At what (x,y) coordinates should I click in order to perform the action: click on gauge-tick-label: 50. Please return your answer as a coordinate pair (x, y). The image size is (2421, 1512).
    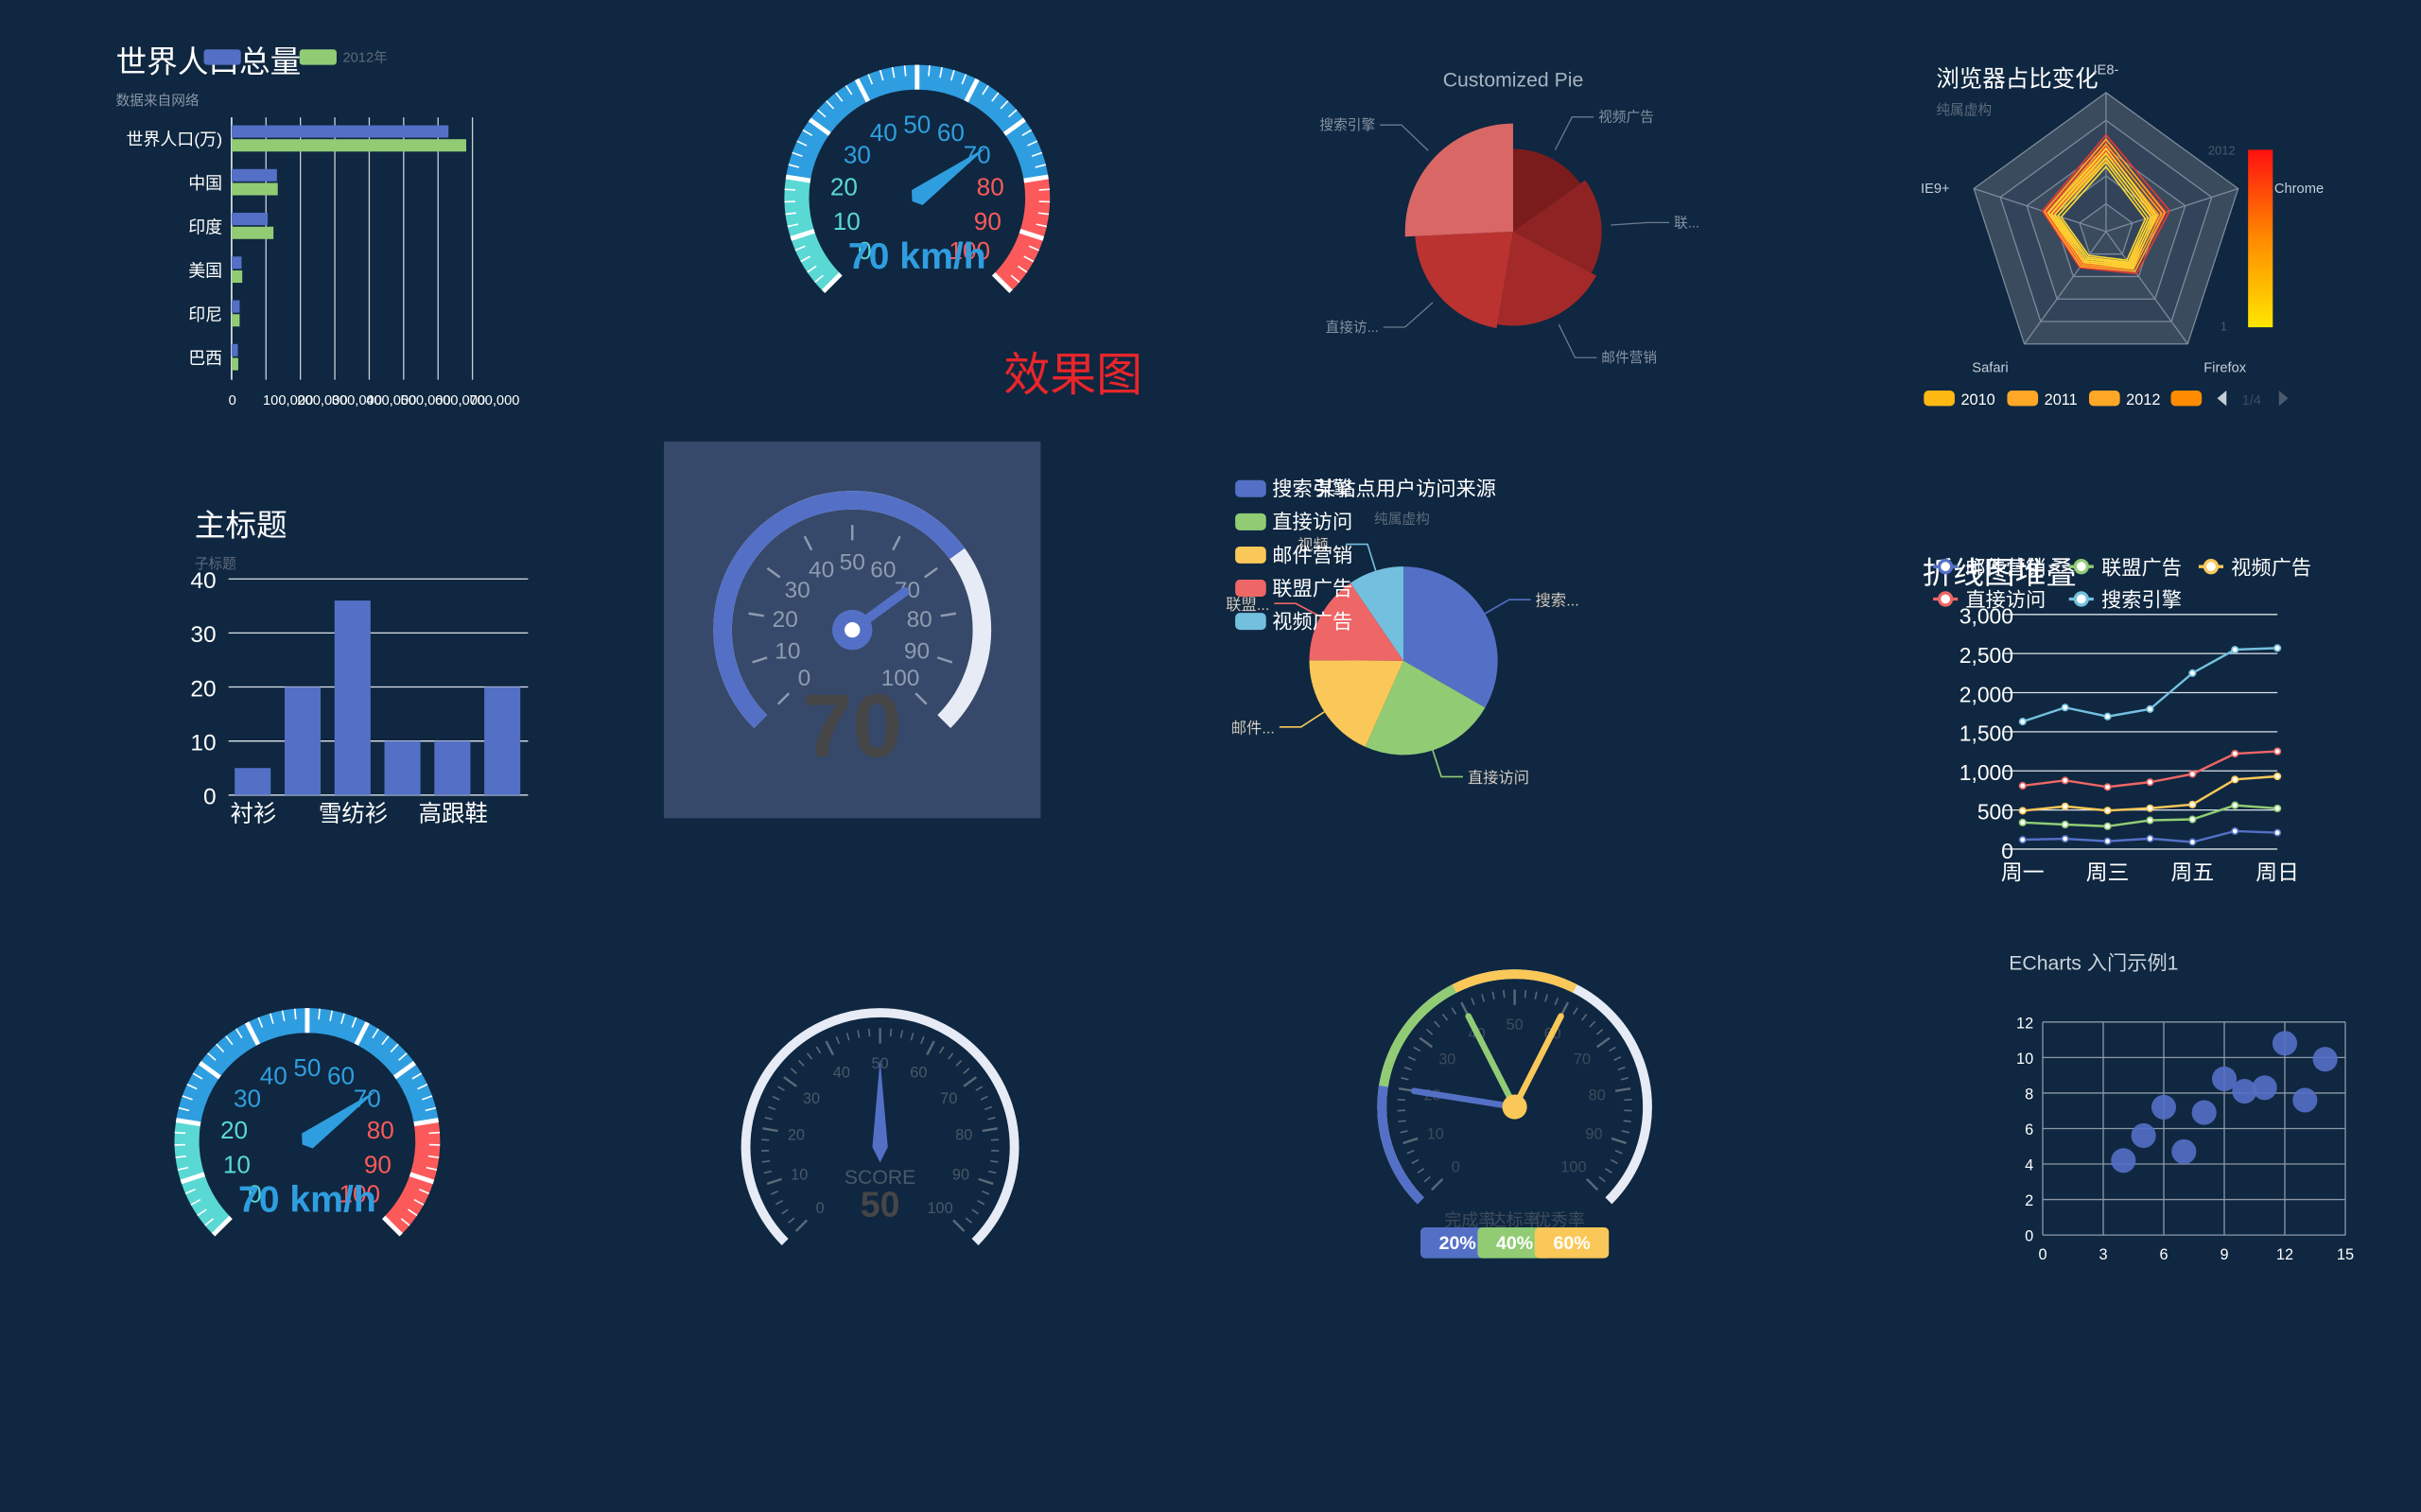
    Looking at the image, I should click on (307, 1067).